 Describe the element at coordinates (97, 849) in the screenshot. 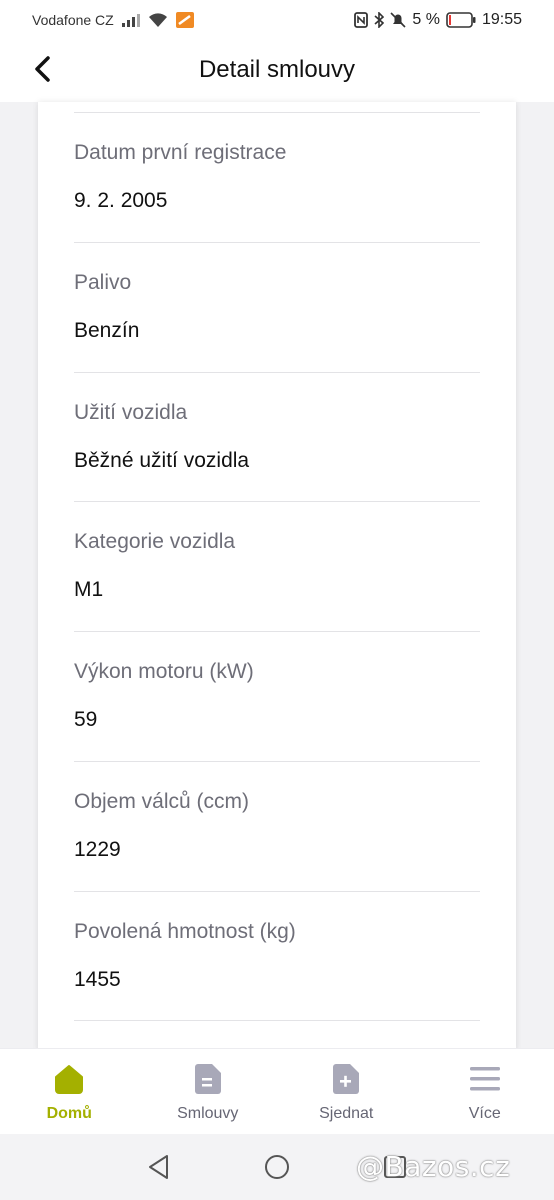

I see `field-value: 1229` at that location.